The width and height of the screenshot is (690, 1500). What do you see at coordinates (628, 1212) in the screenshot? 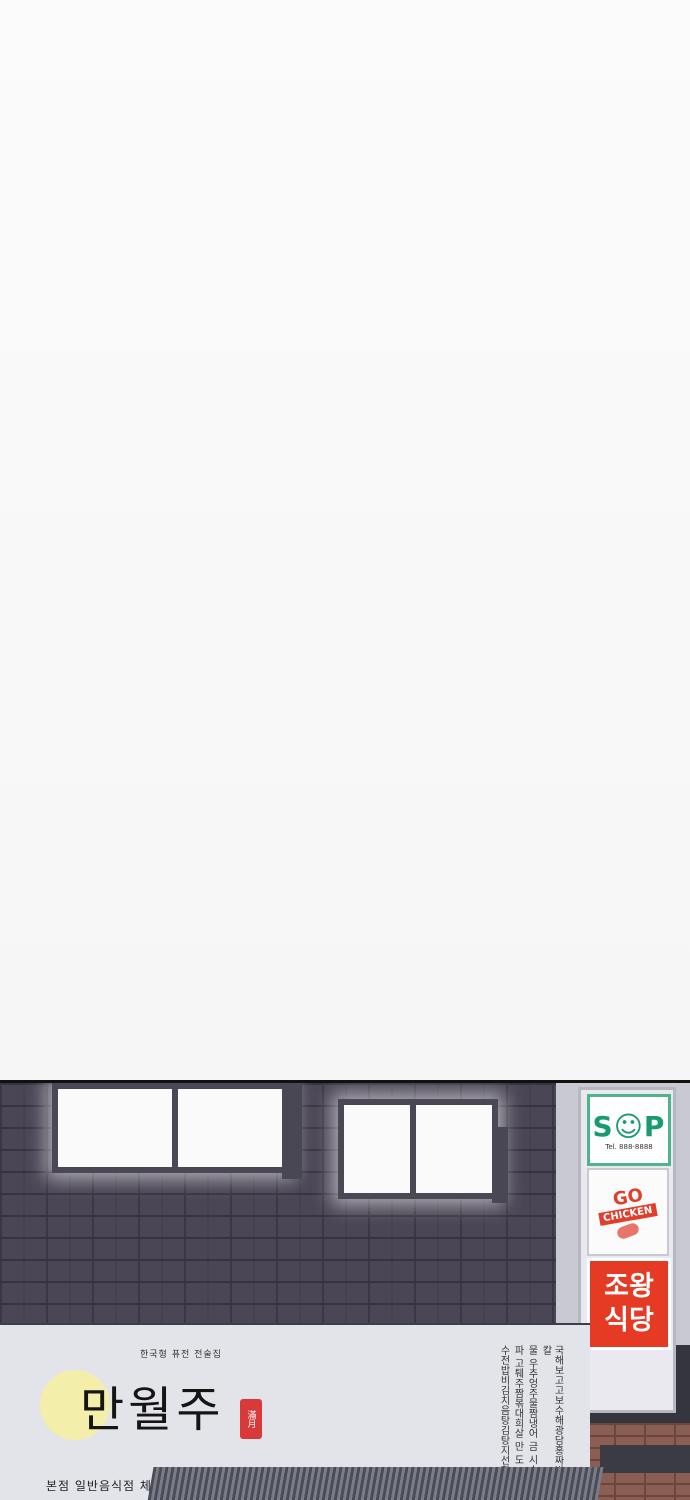
I see `chicken-sign: GO CHICKEN` at bounding box center [628, 1212].